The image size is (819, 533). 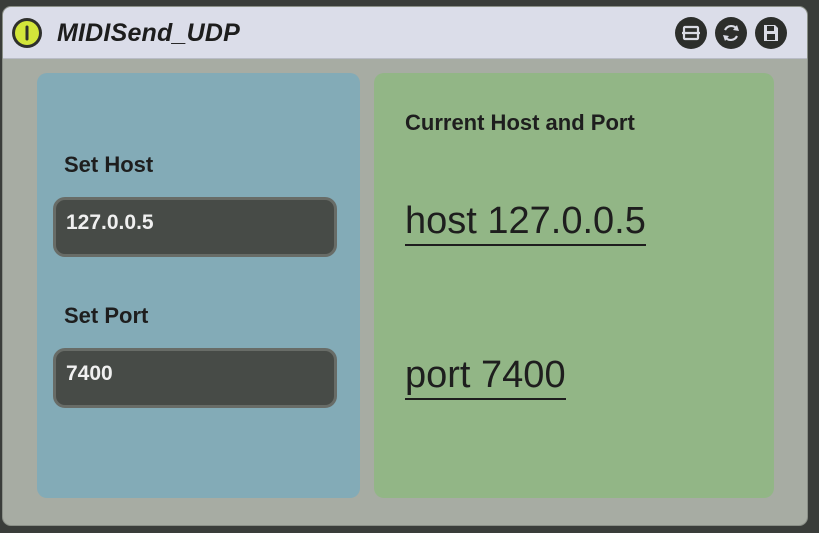 I want to click on host-message: host 127.0.0.5, so click(x=525, y=222).